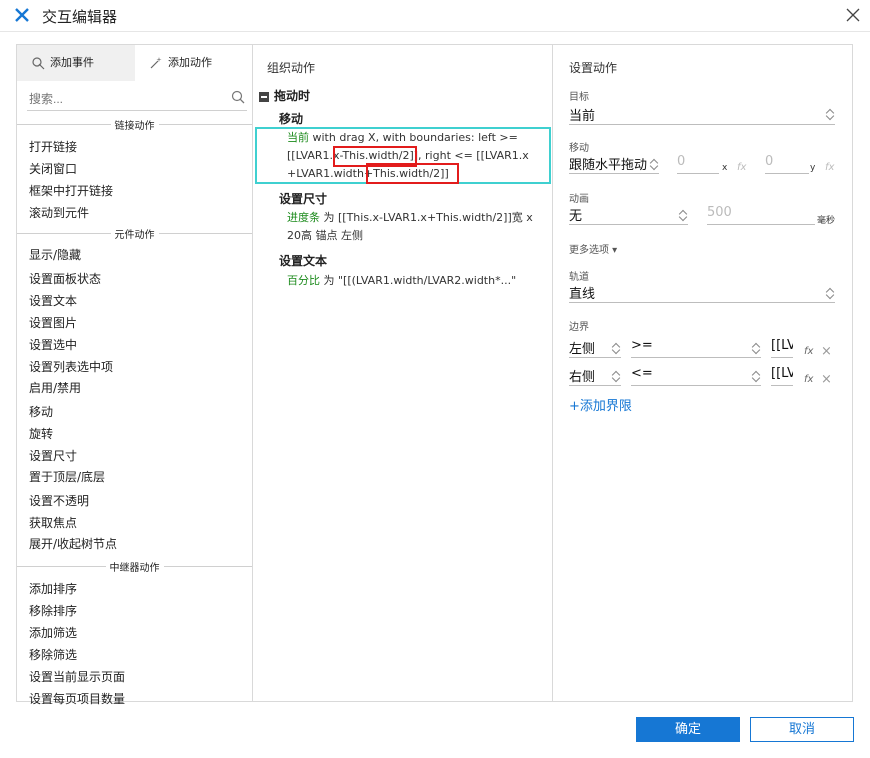 Image resolution: width=870 pixels, height=758 pixels. What do you see at coordinates (303, 198) in the screenshot?
I see `case-title: 设置尺寸` at bounding box center [303, 198].